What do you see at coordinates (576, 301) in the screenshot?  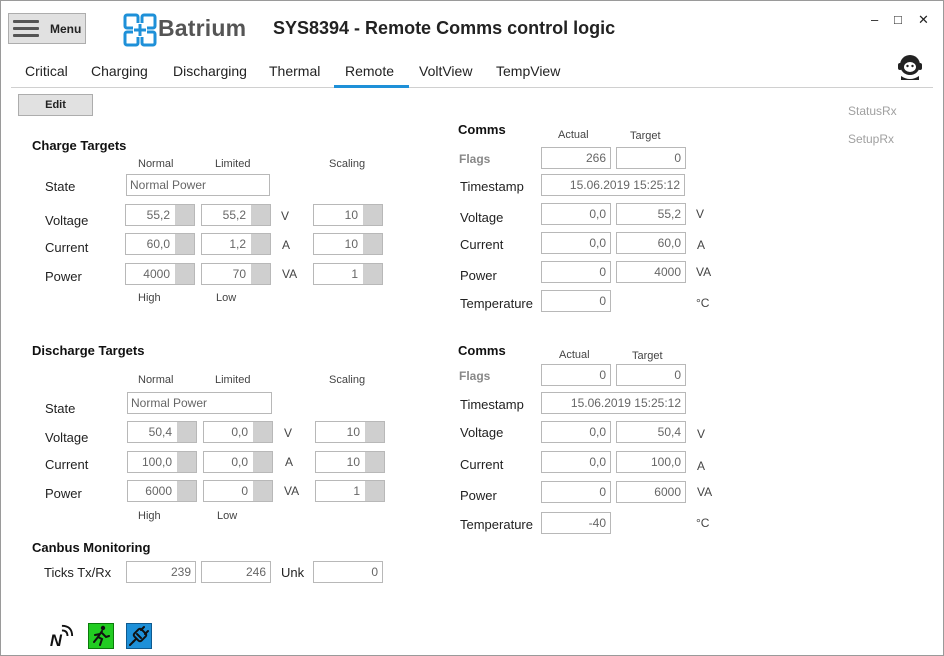 I see `comms1-temperature-actual-field: 0` at bounding box center [576, 301].